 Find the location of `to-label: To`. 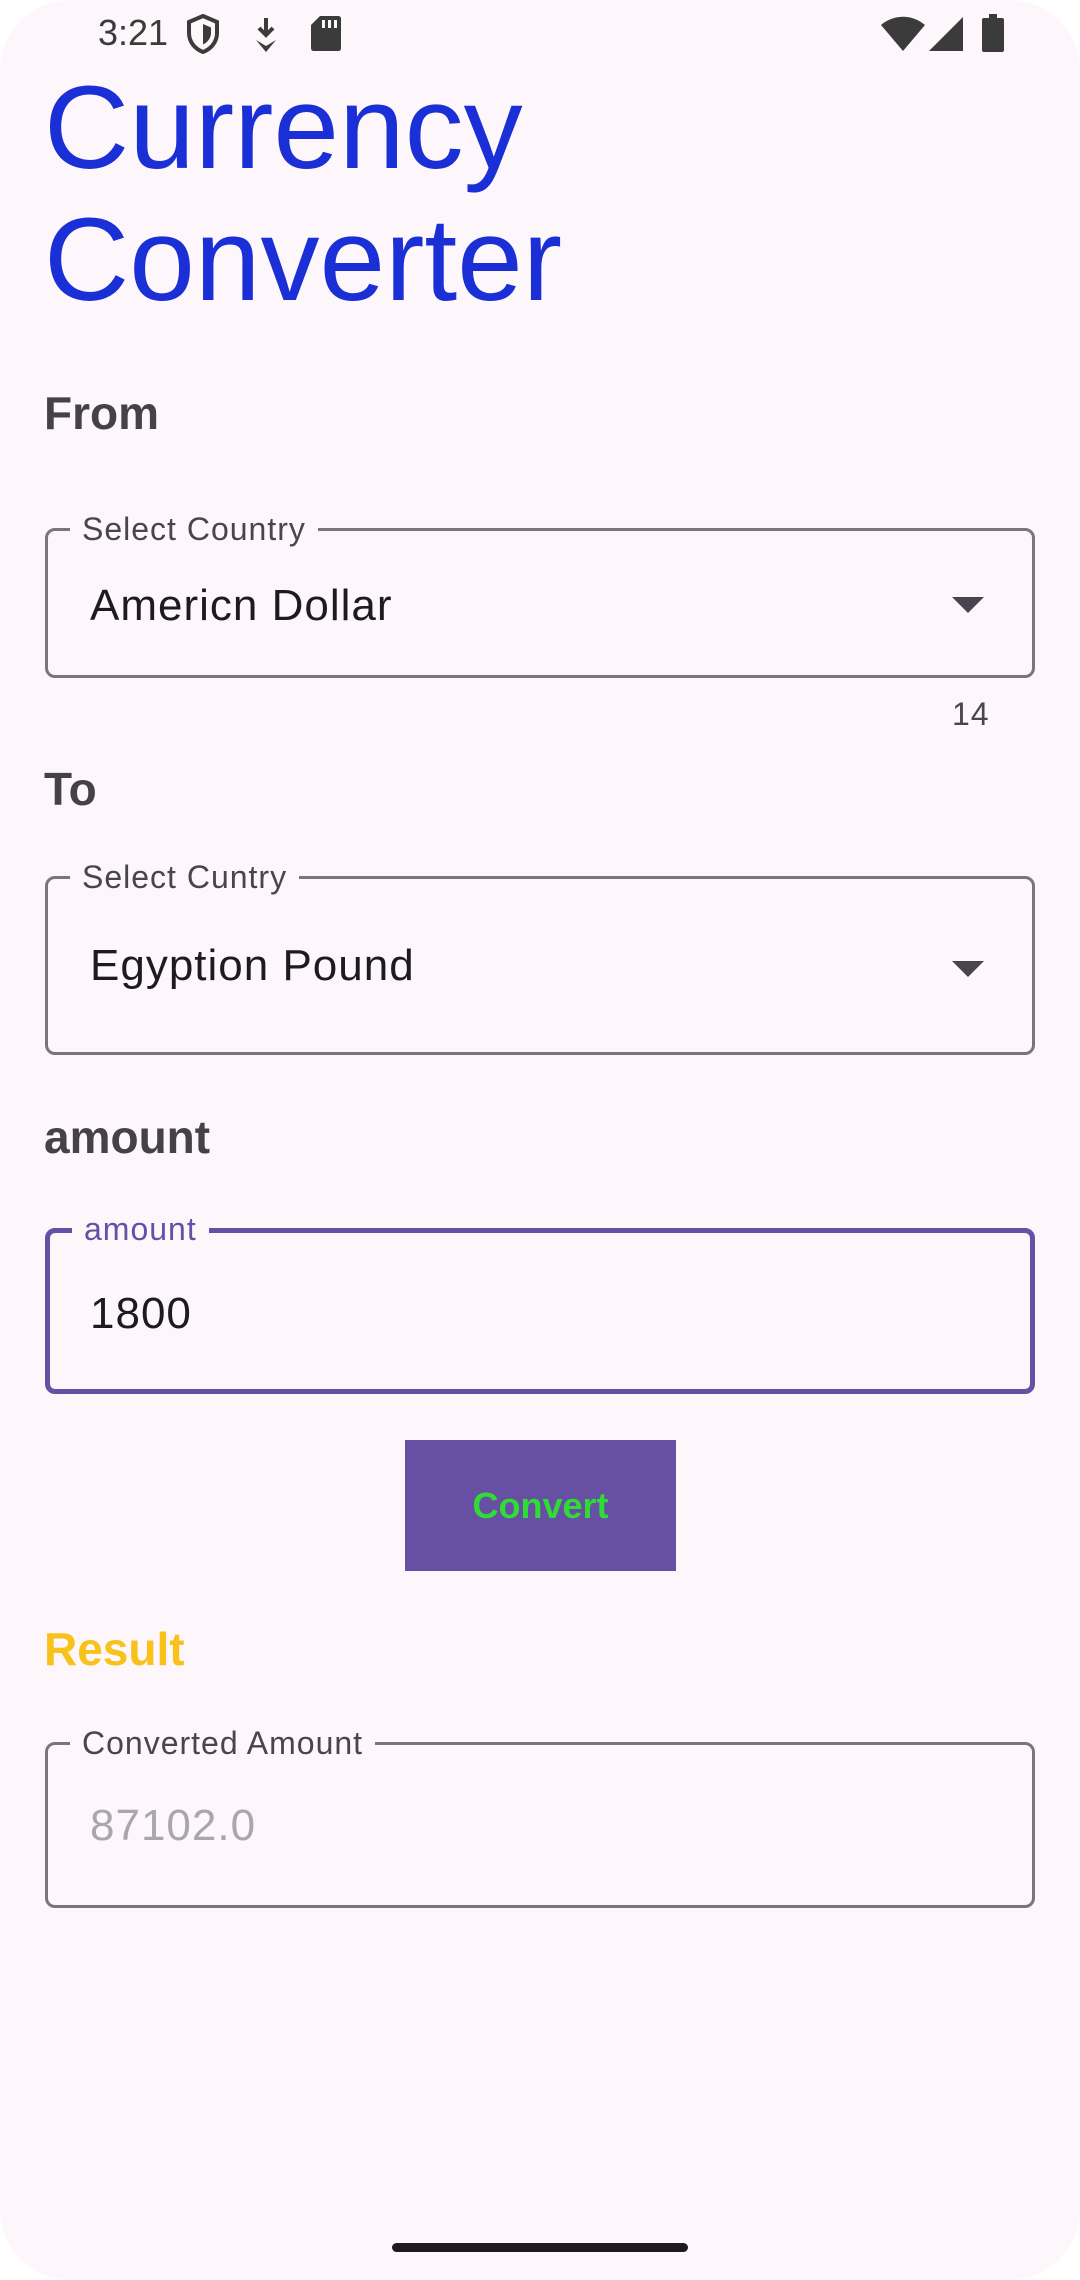

to-label: To is located at coordinates (70, 789).